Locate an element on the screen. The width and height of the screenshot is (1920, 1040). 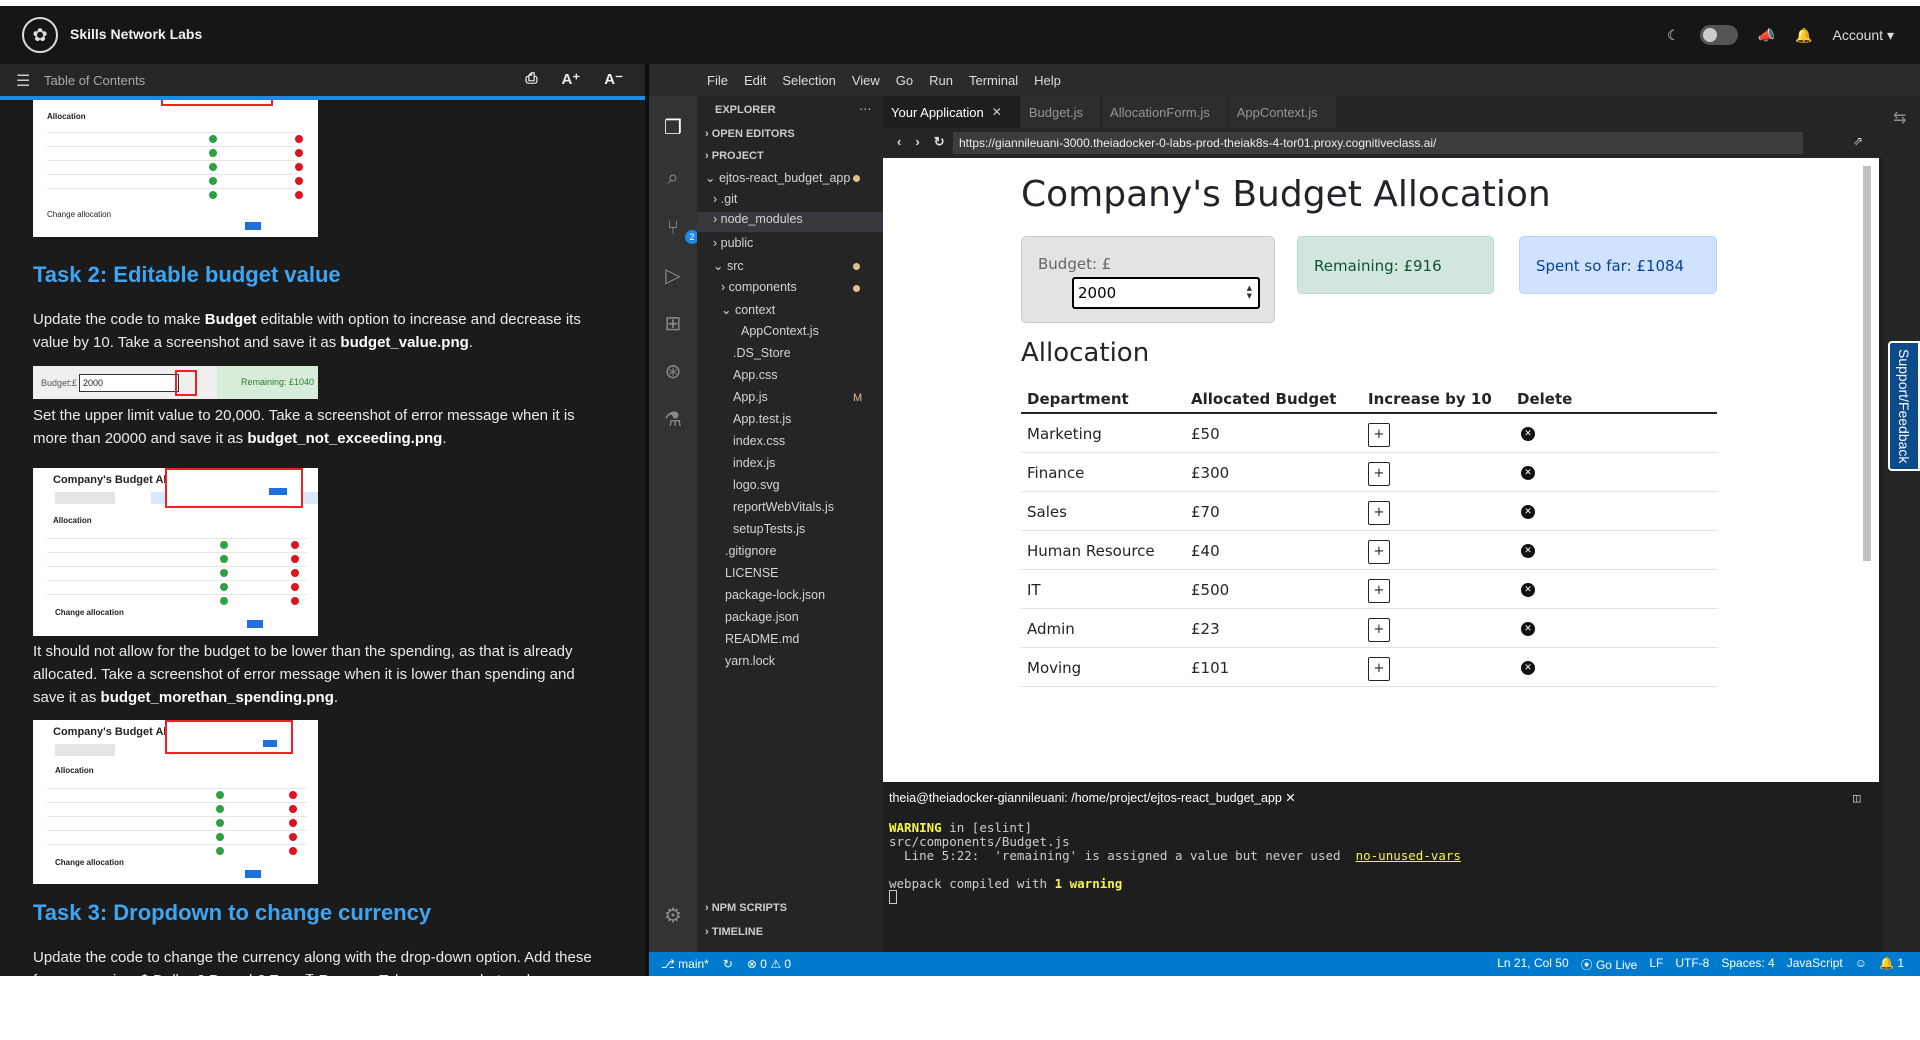
go-live-button: ⦿ Go Live is located at coordinates (1609, 964).